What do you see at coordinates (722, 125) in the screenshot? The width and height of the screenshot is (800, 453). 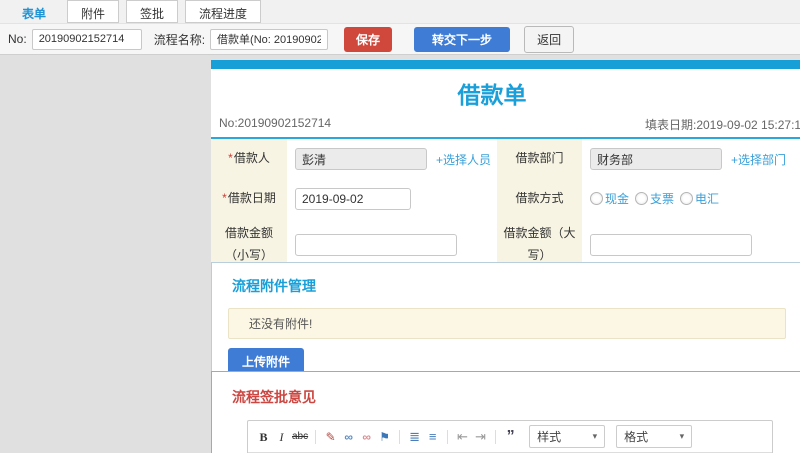 I see `form-date-text: 填表日期:2019-09-02 15:27:1` at bounding box center [722, 125].